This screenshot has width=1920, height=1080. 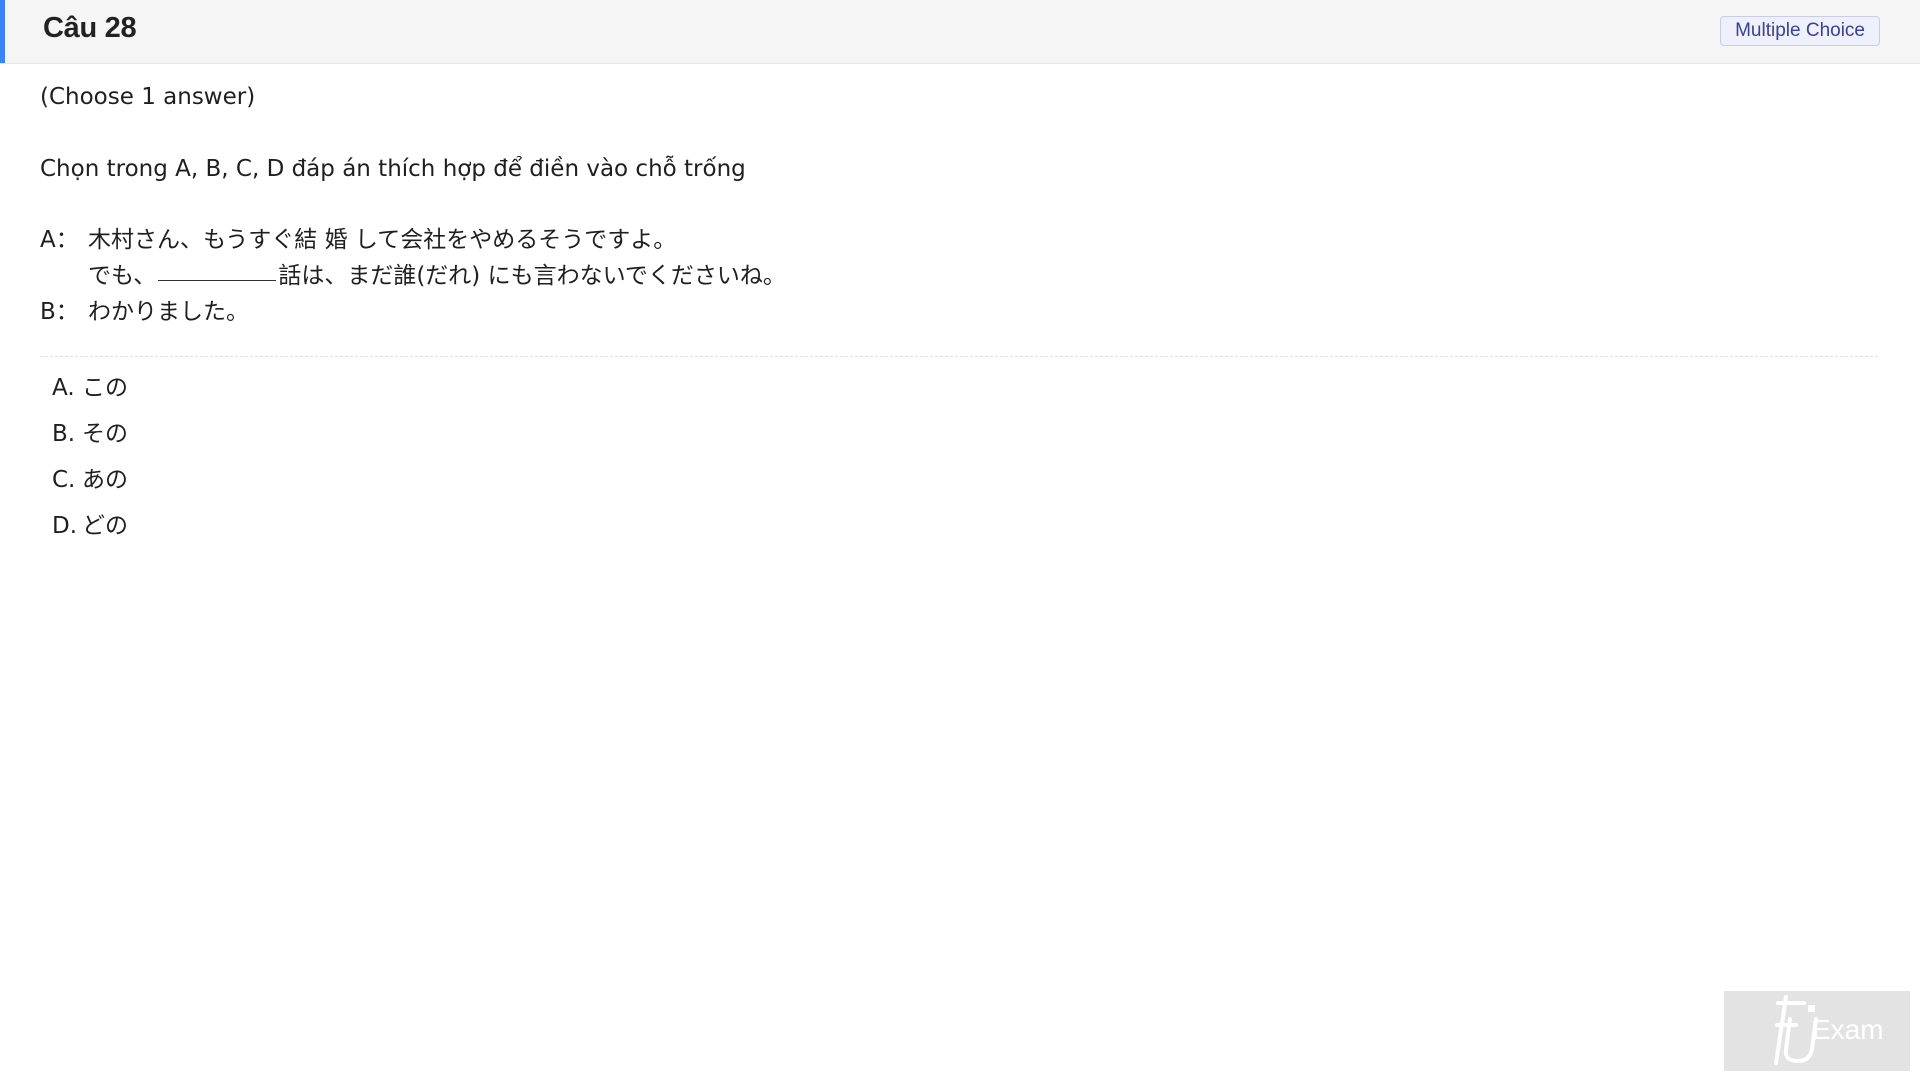 I want to click on dialog-line: でも、 話は、まだ誰(だれ) にも言わないでくださいね。, so click(x=960, y=276).